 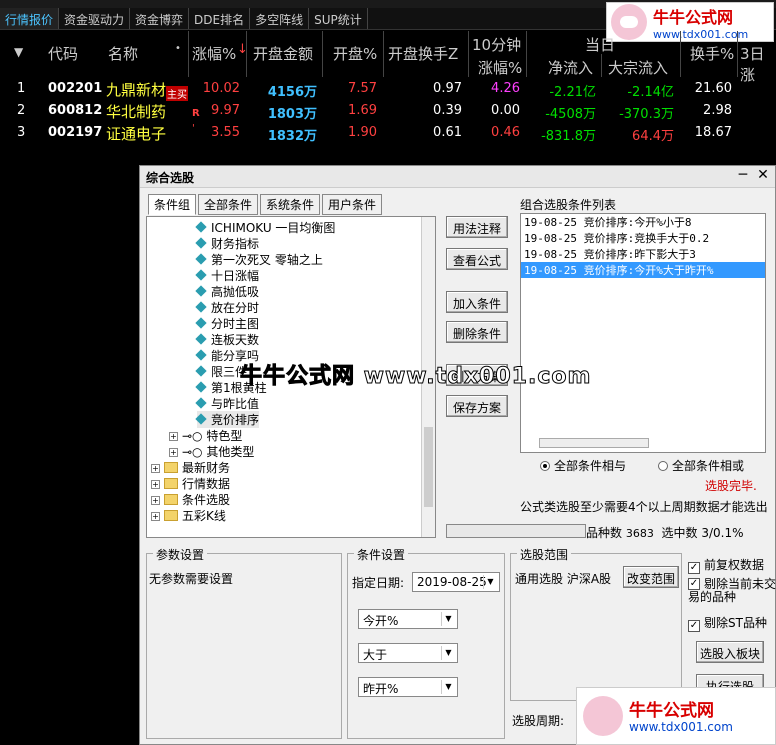 I want to click on row-index: 2, so click(x=21, y=110).